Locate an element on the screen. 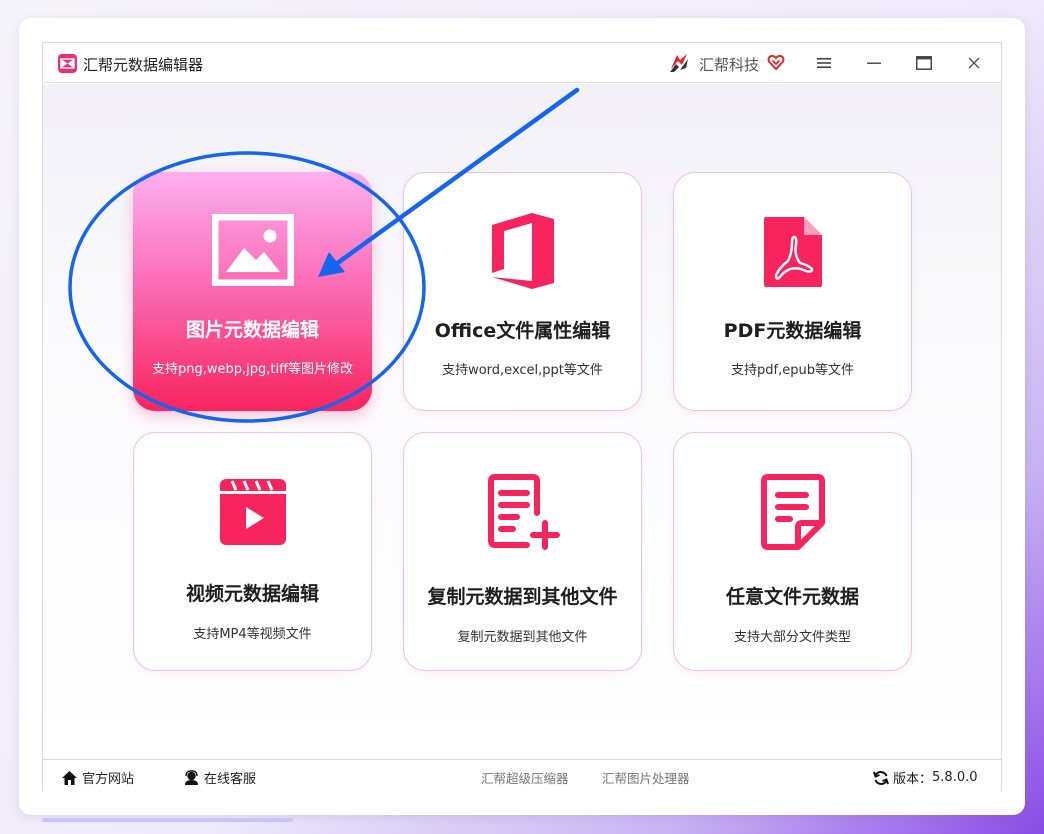 The image size is (1044, 834). app-title: 汇帮元数据编辑器 is located at coordinates (143, 65).